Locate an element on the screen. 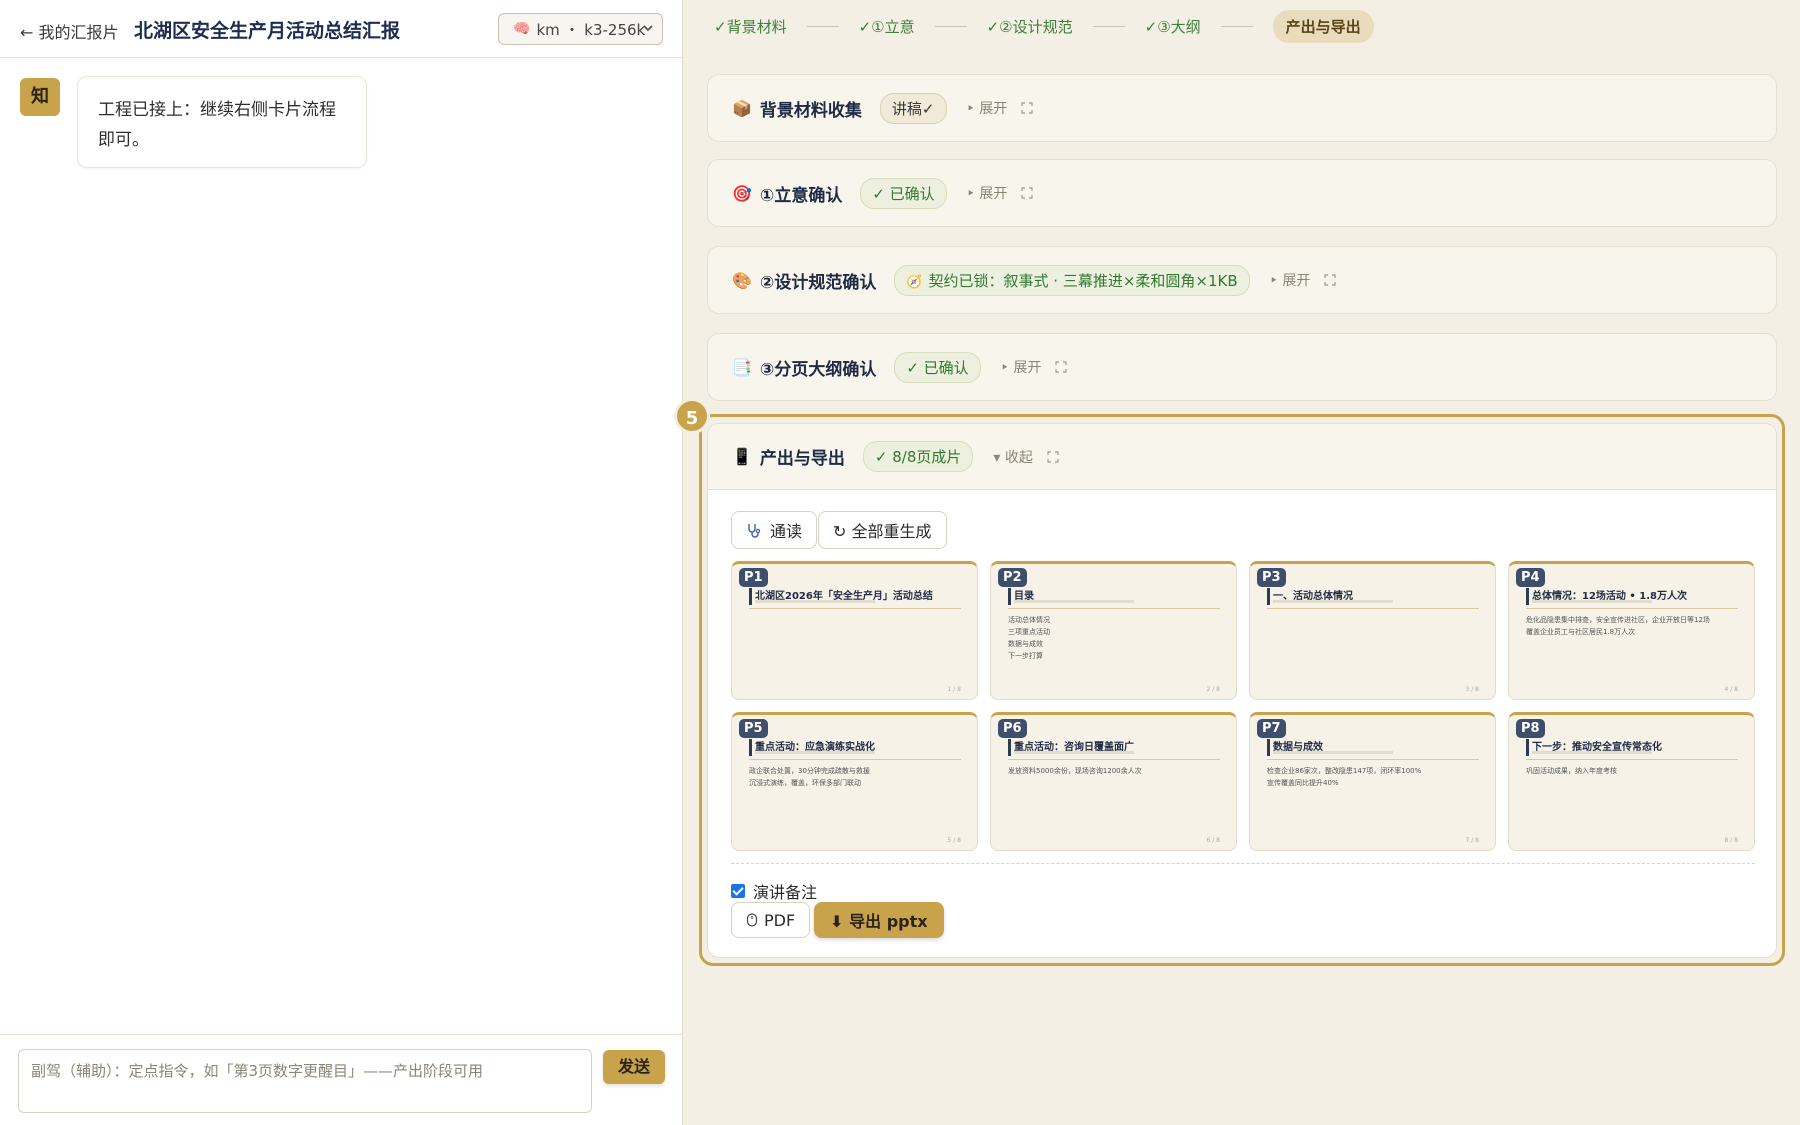  chat-input: 副驾（辅助）：定点指令，如「第3页数字更醒目」——产出阶段可用 is located at coordinates (305, 1081).